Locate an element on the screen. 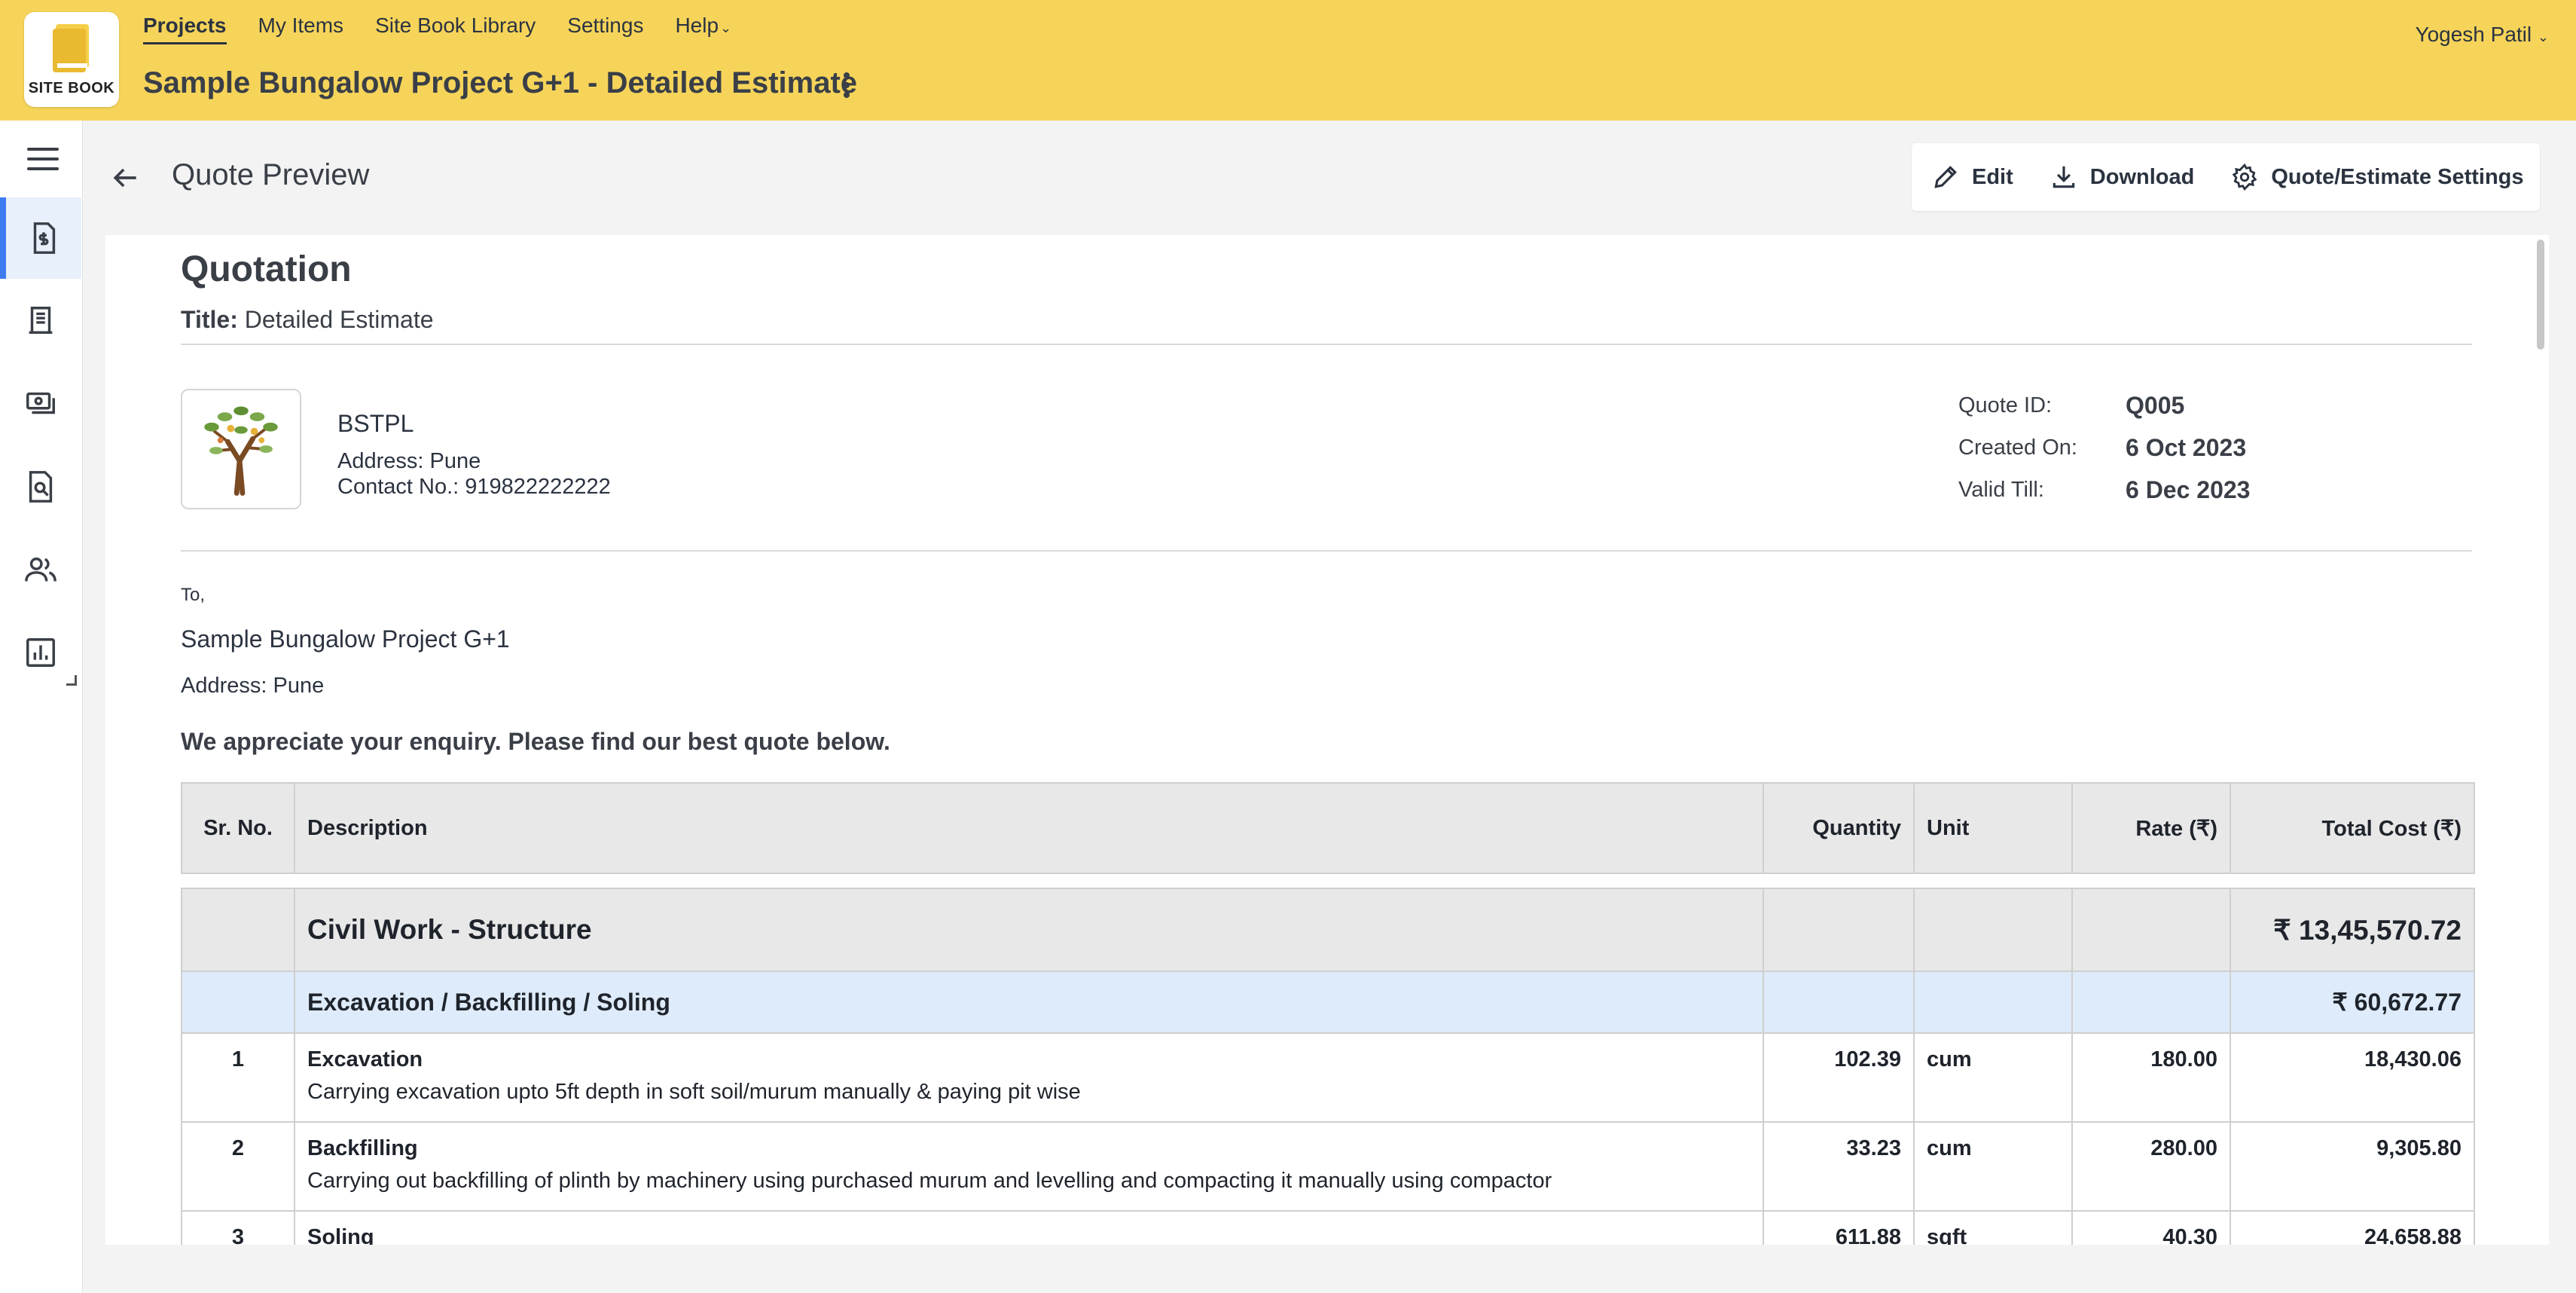 This screenshot has height=1293, width=2576. book-logo-icon is located at coordinates (71, 48).